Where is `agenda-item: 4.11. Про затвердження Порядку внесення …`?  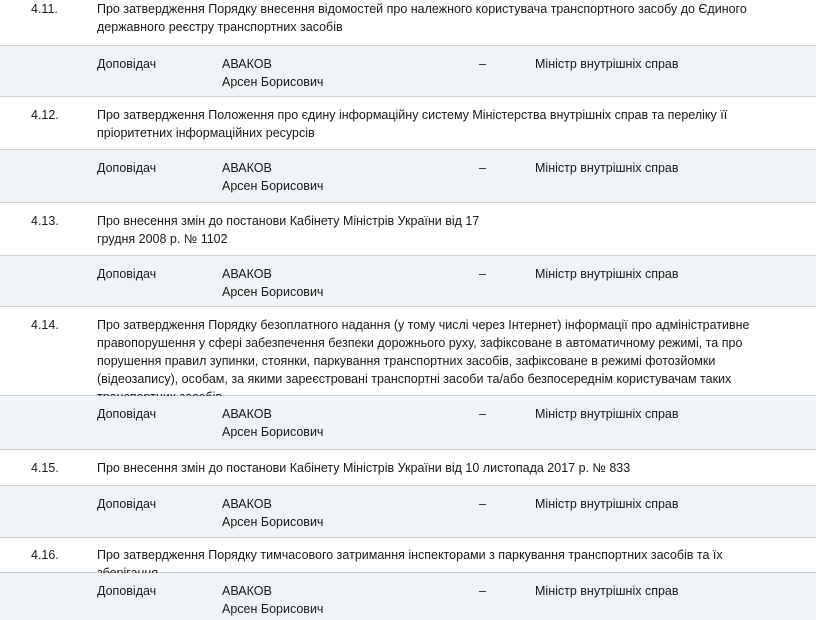
agenda-item: 4.11. Про затвердження Порядку внесення … is located at coordinates (408, 23).